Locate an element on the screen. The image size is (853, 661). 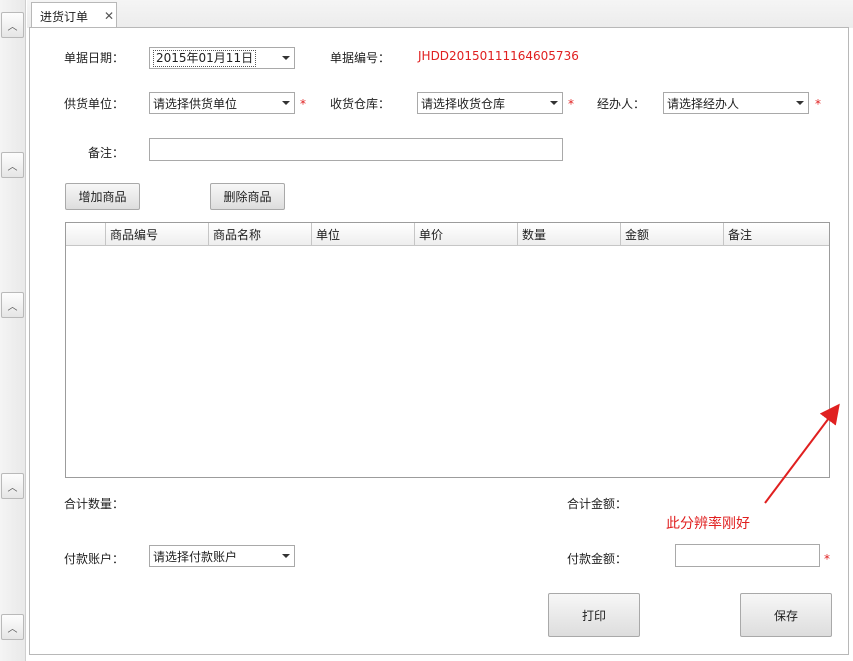
doc-no-label: 单据编号： is located at coordinates (360, 58).